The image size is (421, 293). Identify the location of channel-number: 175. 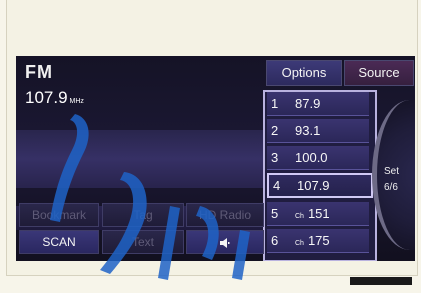
(318, 240).